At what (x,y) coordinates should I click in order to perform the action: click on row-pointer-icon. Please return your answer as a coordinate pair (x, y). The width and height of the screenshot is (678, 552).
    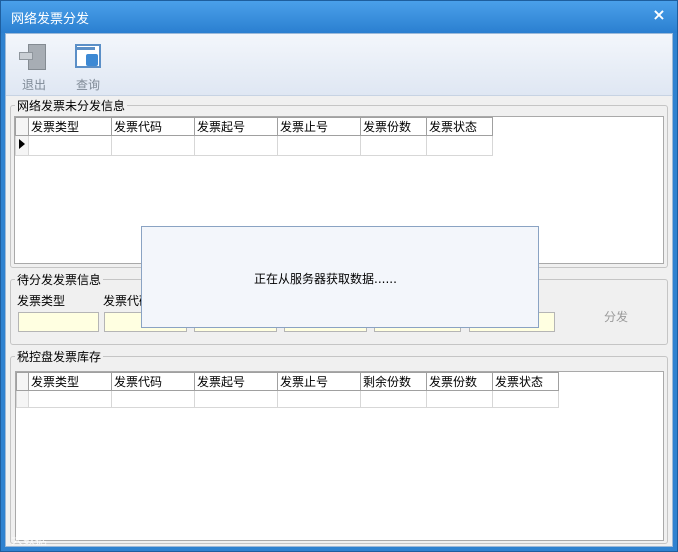
    Looking at the image, I should click on (22, 144).